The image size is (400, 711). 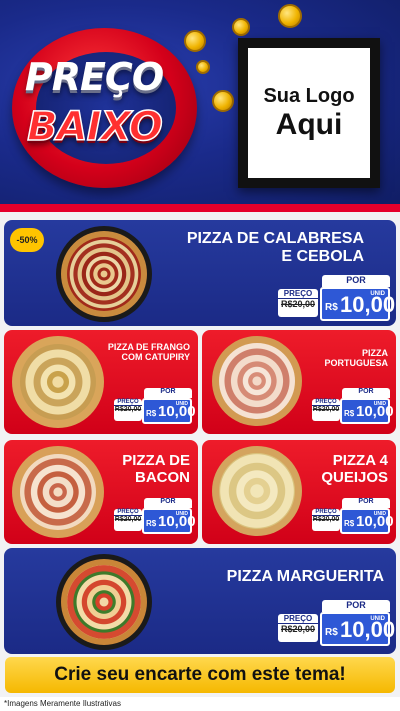 What do you see at coordinates (257, 491) in the screenshot?
I see `pizza-4-queijos-image` at bounding box center [257, 491].